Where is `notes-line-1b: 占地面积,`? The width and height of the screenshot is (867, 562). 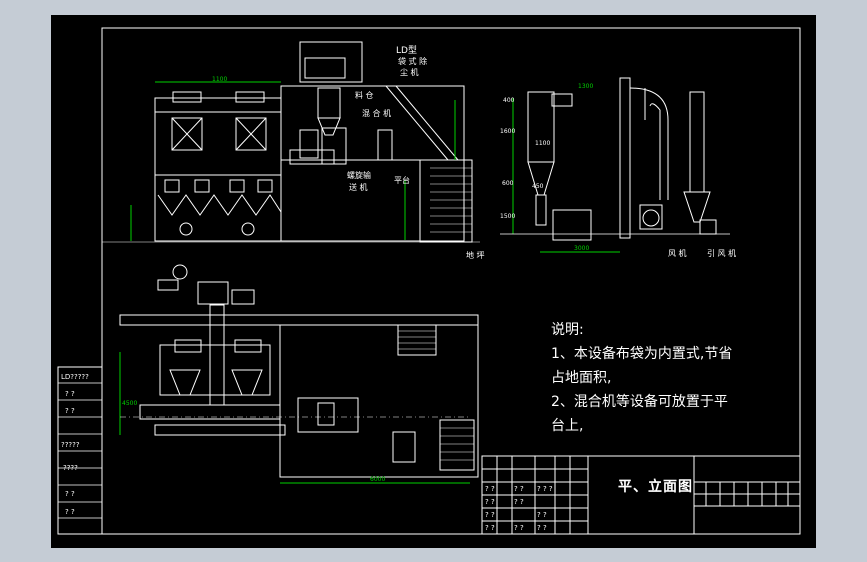 notes-line-1b: 占地面积, is located at coordinates (581, 378).